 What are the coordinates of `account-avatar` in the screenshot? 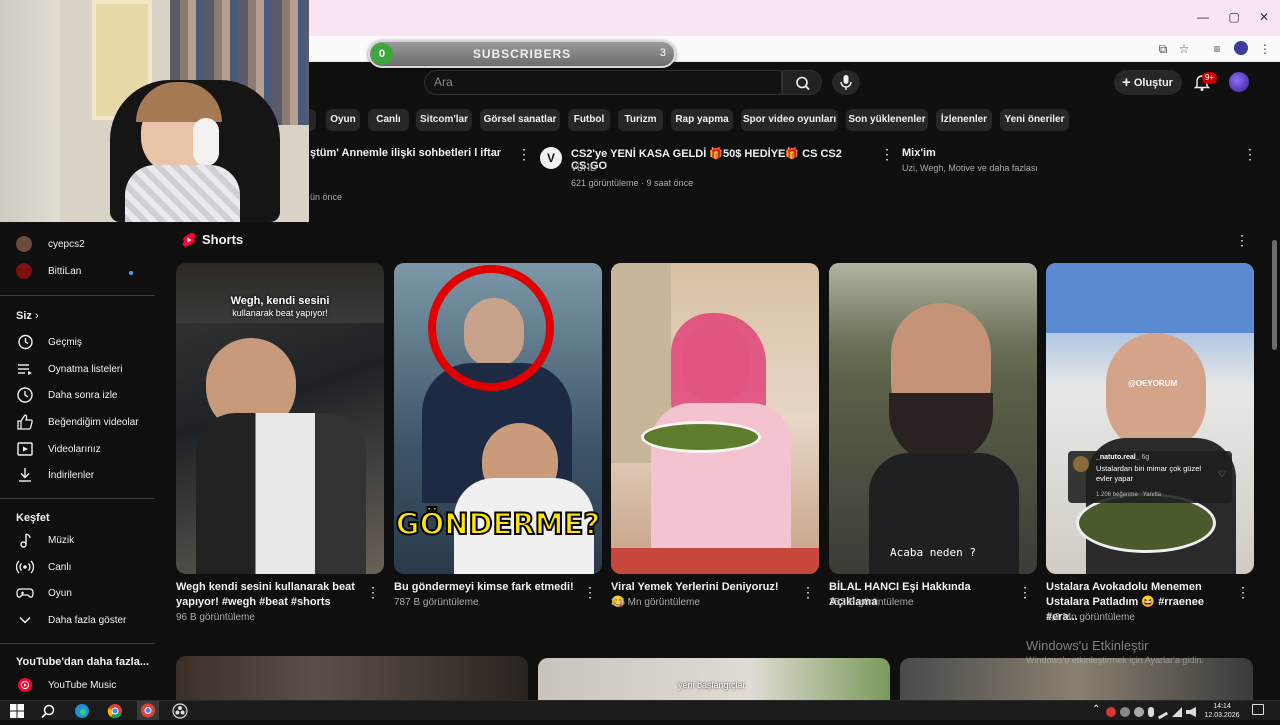 It's located at (1239, 82).